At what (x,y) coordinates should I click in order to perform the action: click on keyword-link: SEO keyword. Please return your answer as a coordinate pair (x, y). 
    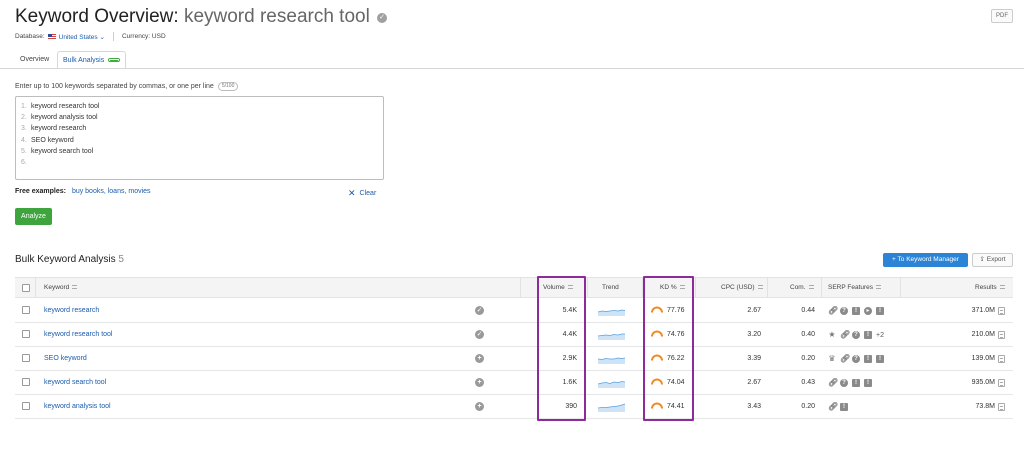
    Looking at the image, I should click on (65, 359).